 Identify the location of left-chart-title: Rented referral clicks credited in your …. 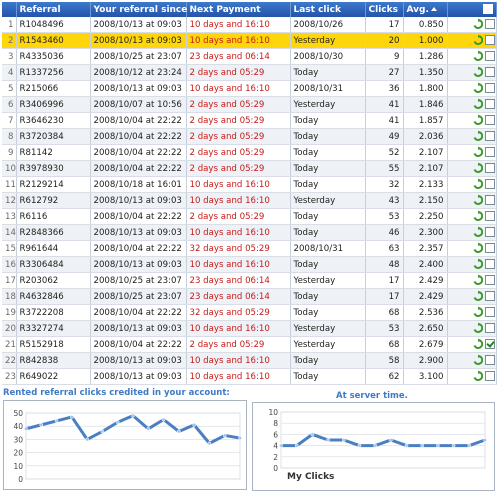
(116, 393).